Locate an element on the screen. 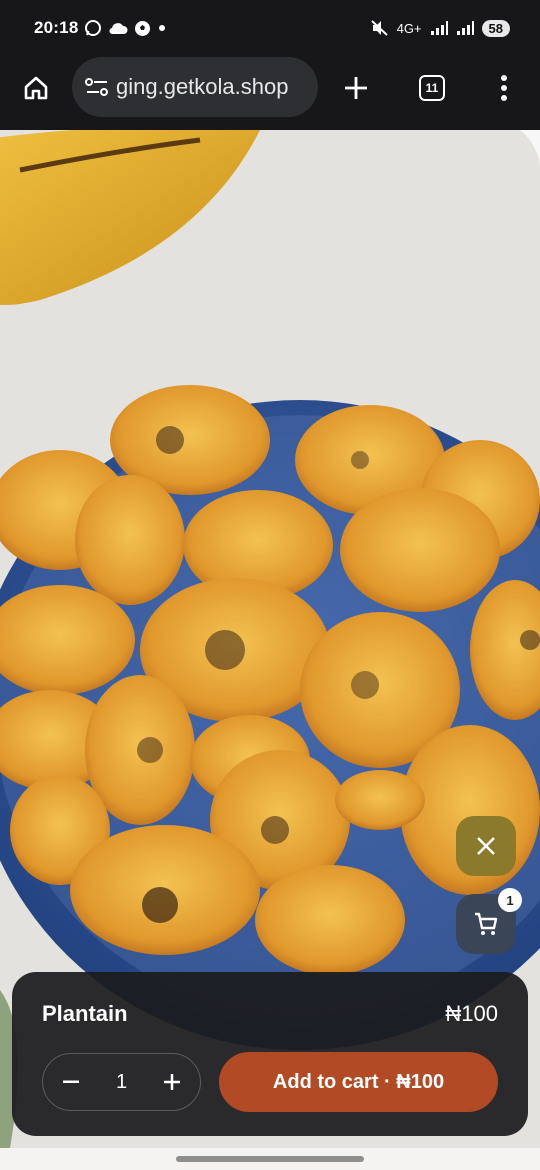 The height and width of the screenshot is (1170, 540). plus-icon is located at coordinates (172, 1082).